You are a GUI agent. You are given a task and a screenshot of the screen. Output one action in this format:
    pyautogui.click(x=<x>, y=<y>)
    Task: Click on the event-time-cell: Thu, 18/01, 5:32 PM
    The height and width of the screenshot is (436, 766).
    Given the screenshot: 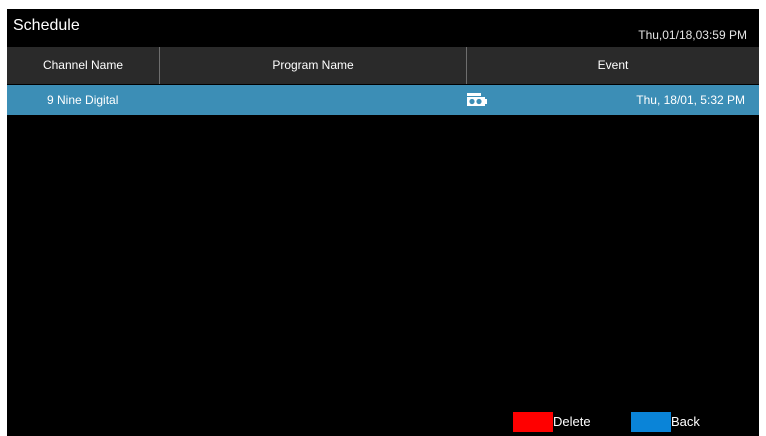 What is the action you would take?
    pyautogui.click(x=690, y=100)
    